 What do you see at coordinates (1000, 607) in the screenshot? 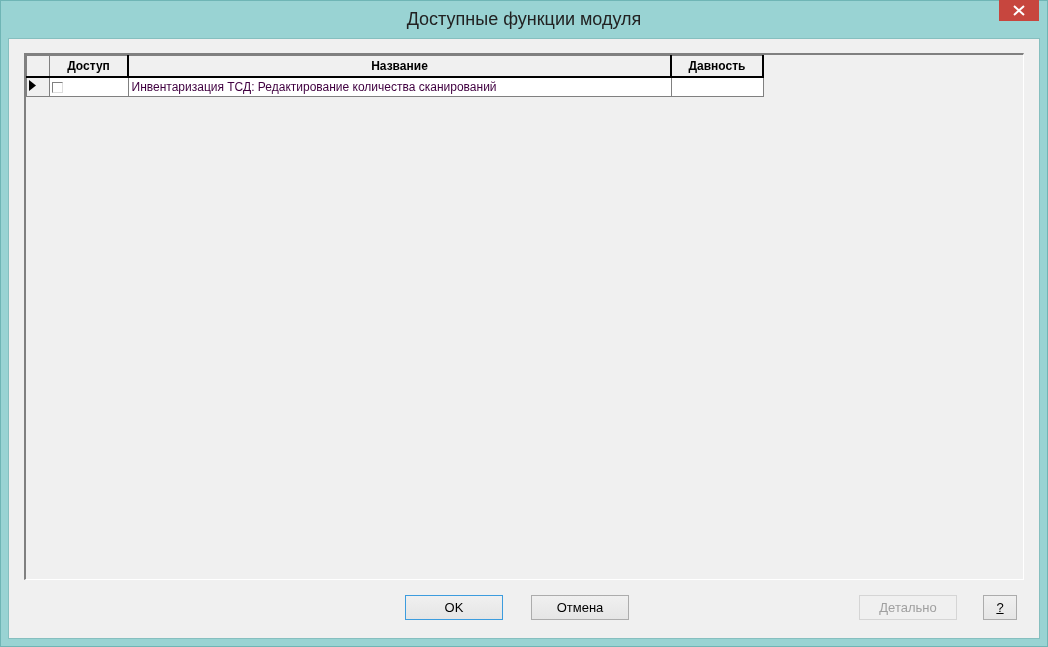
I see `help-button: ?` at bounding box center [1000, 607].